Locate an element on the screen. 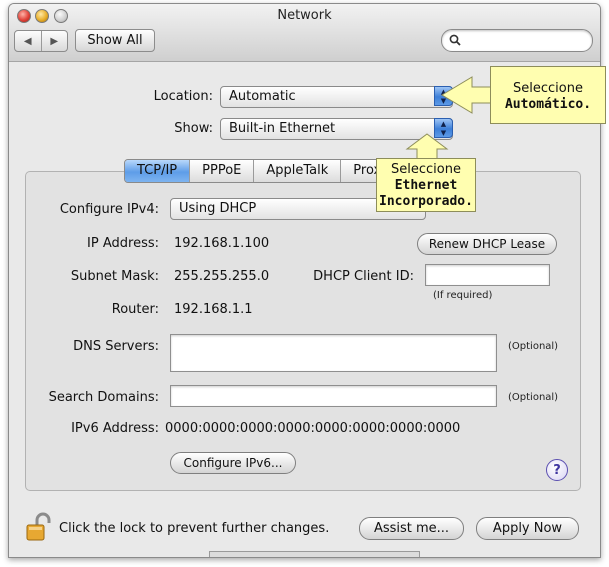 This screenshot has width=609, height=567. title-bar: Network ◀ ▶ Show All is located at coordinates (304, 33).